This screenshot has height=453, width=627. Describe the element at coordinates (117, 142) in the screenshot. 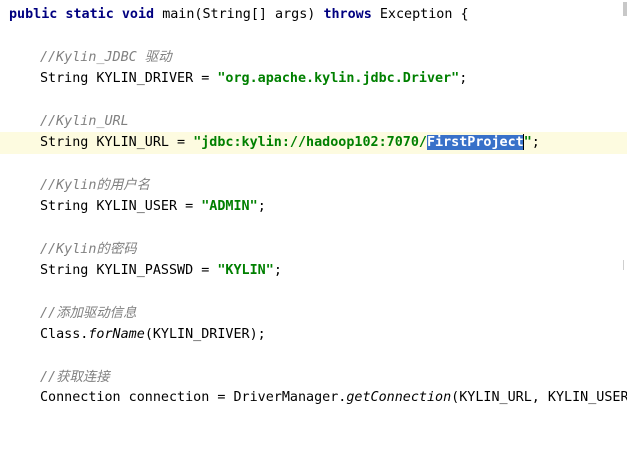

I see `code-token: String KYLIN_URL =` at that location.